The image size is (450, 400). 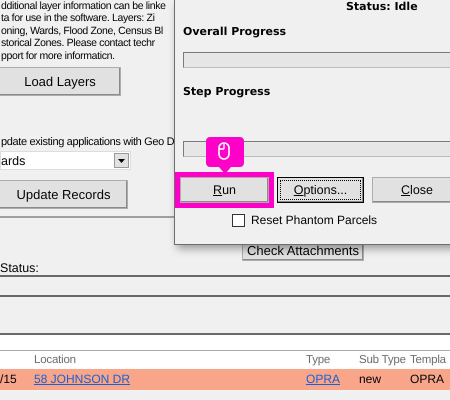 What do you see at coordinates (224, 190) in the screenshot?
I see `dialog-button: Run` at bounding box center [224, 190].